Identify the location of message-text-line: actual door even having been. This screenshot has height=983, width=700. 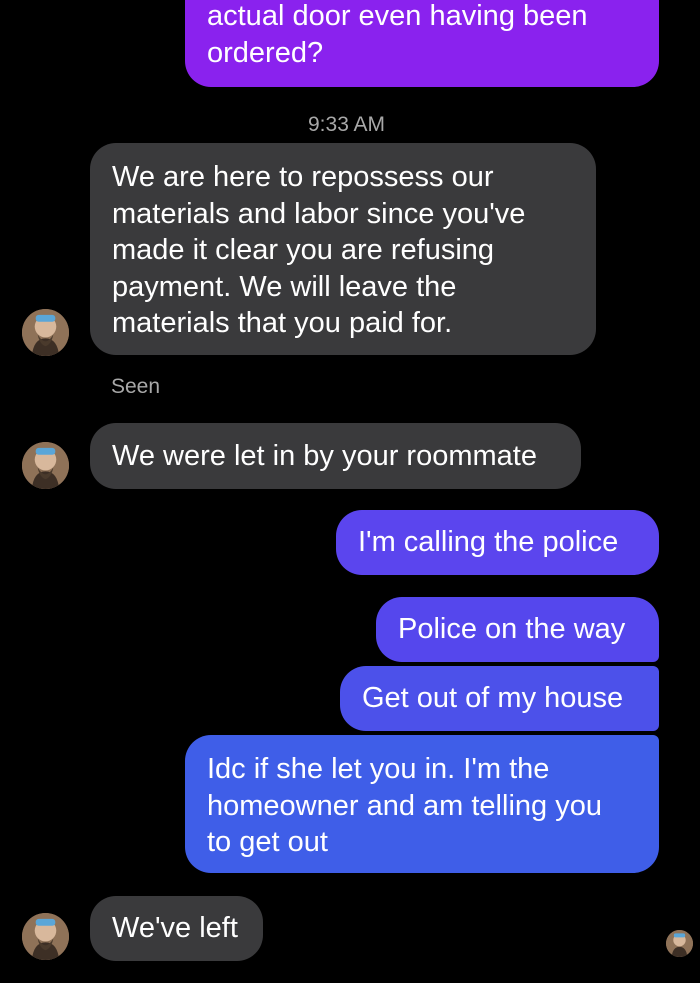
(397, 16).